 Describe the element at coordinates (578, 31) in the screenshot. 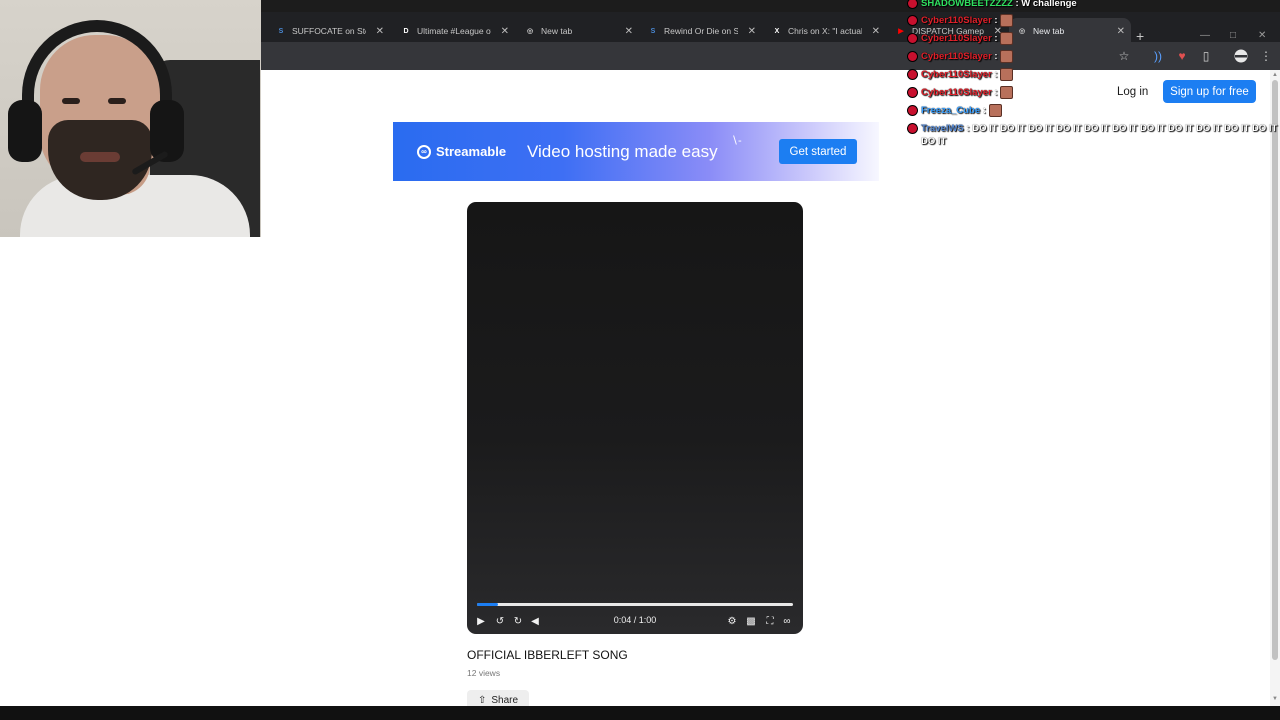

I see `browser-tab: ◎ New tab ✕` at that location.